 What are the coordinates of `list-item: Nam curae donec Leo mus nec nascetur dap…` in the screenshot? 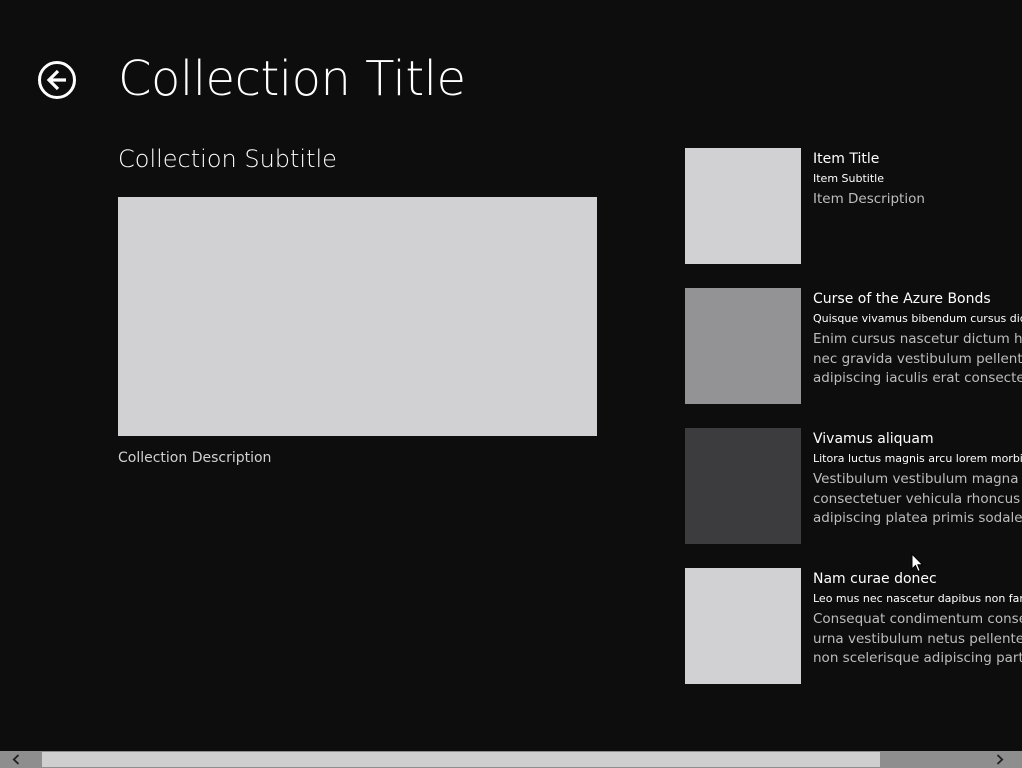 It's located at (853, 626).